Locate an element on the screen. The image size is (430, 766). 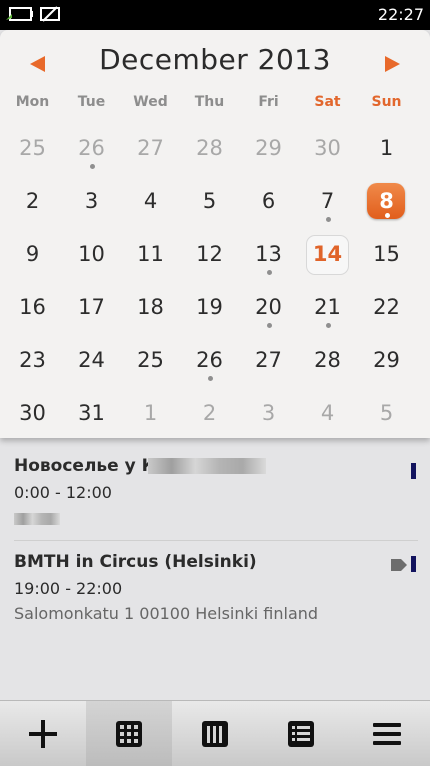
day-cell: 22 is located at coordinates (386, 307).